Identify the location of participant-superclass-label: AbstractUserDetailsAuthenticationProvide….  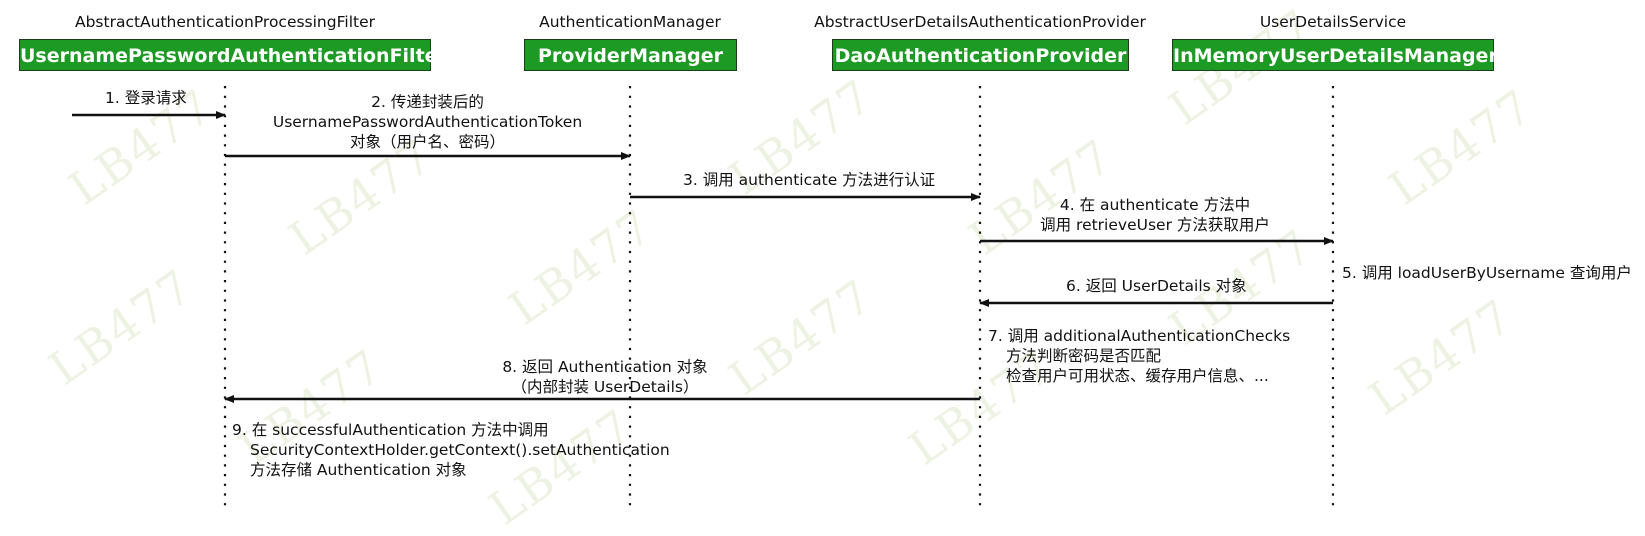
(980, 22).